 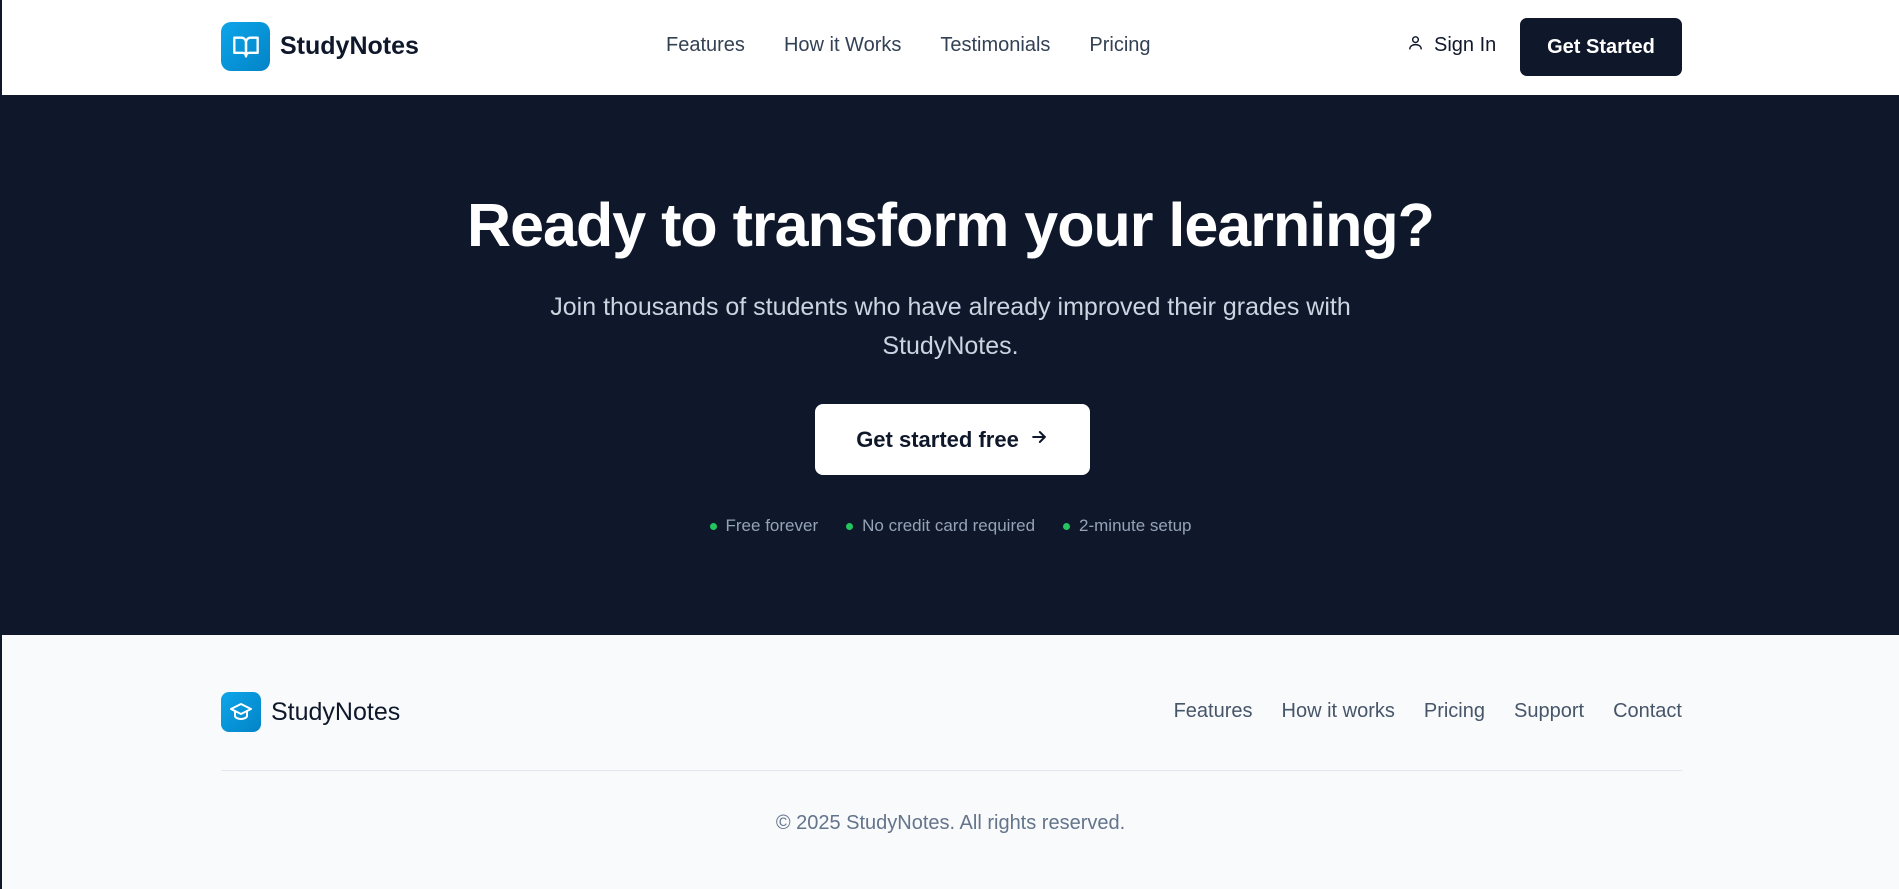 I want to click on sign-in-link: Sign In, so click(x=1451, y=45).